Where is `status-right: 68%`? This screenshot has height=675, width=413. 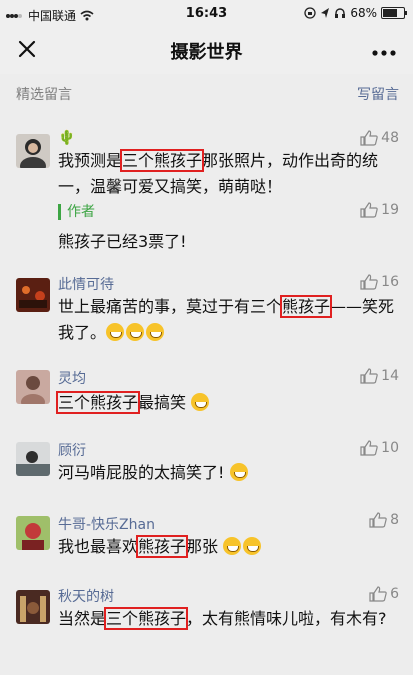
status-right: 68% is located at coordinates (355, 13).